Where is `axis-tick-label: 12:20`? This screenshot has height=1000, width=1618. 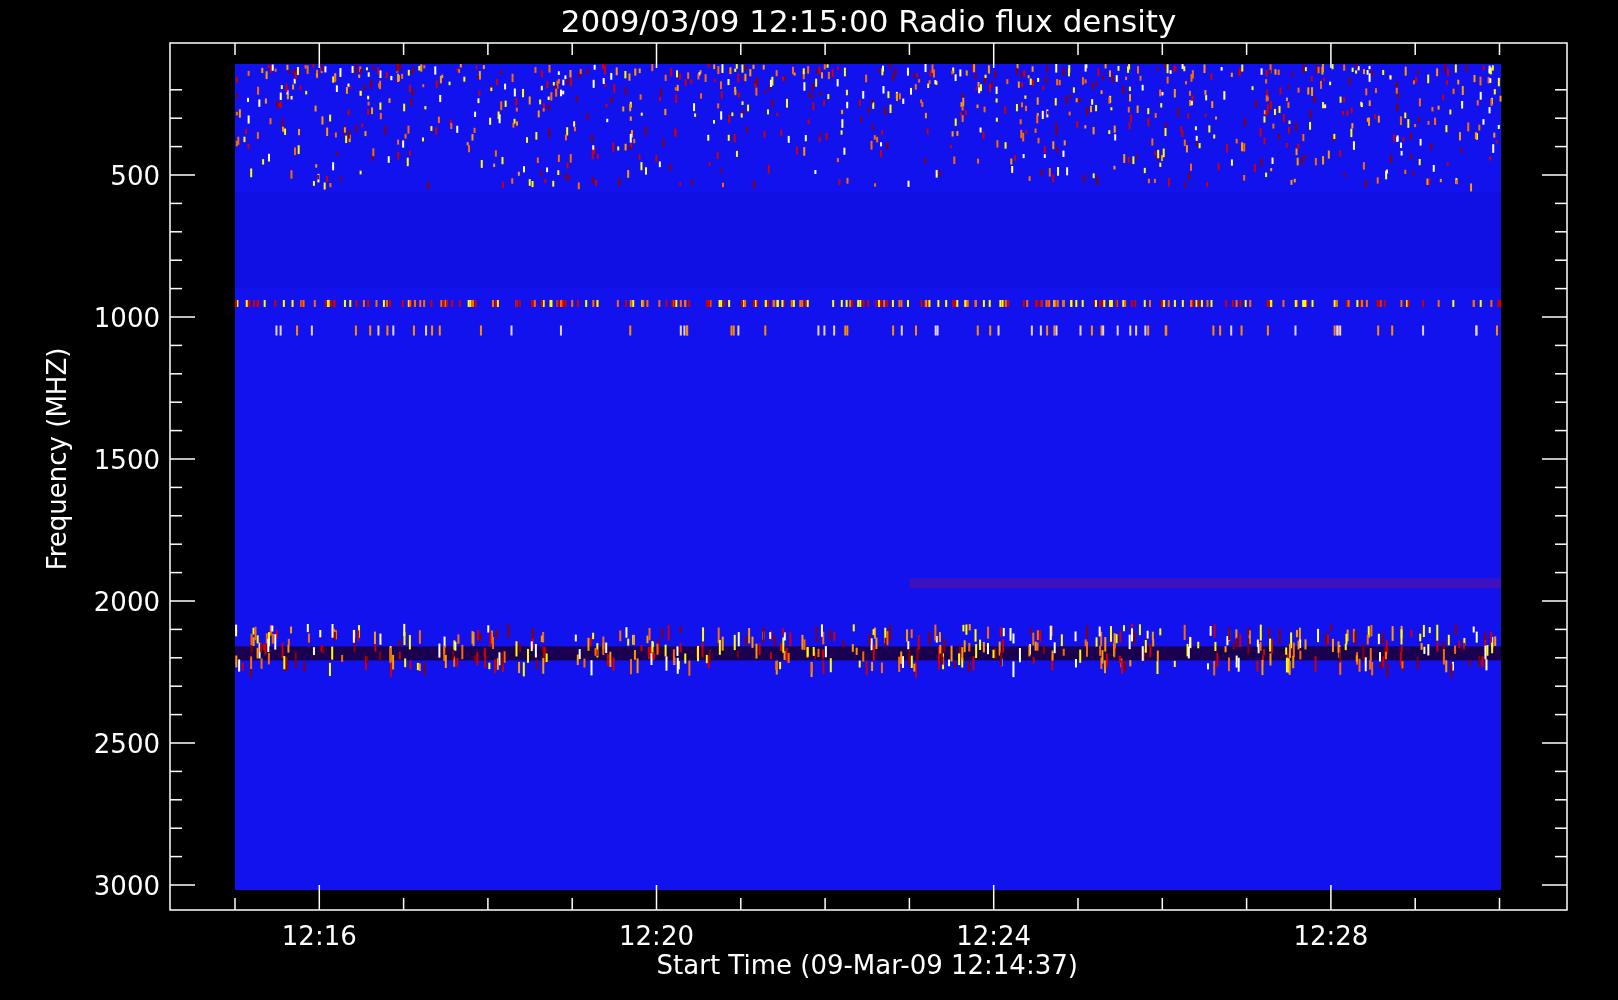
axis-tick-label: 12:20 is located at coordinates (656, 936).